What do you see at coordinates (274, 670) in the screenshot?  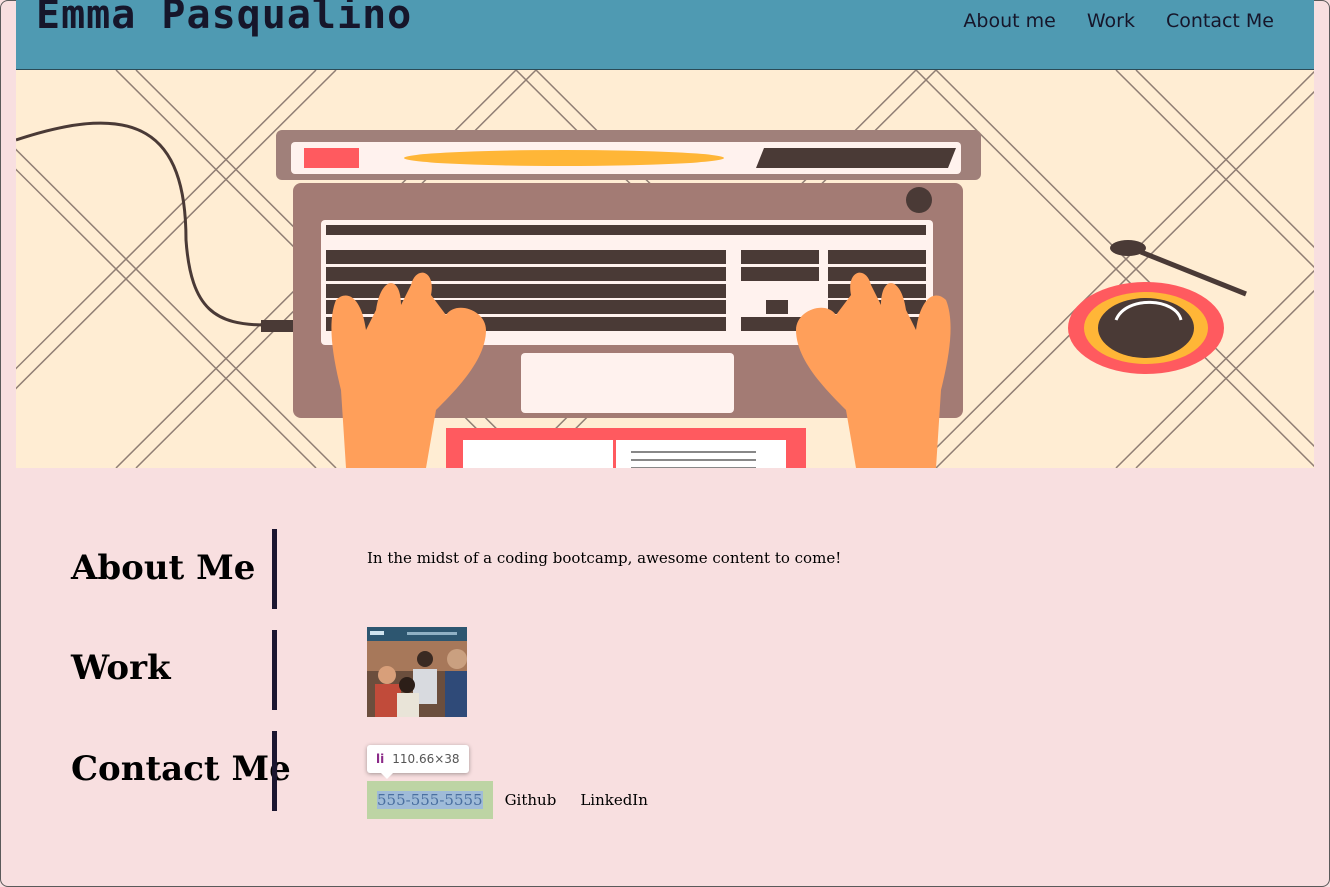 I see `work-divider` at bounding box center [274, 670].